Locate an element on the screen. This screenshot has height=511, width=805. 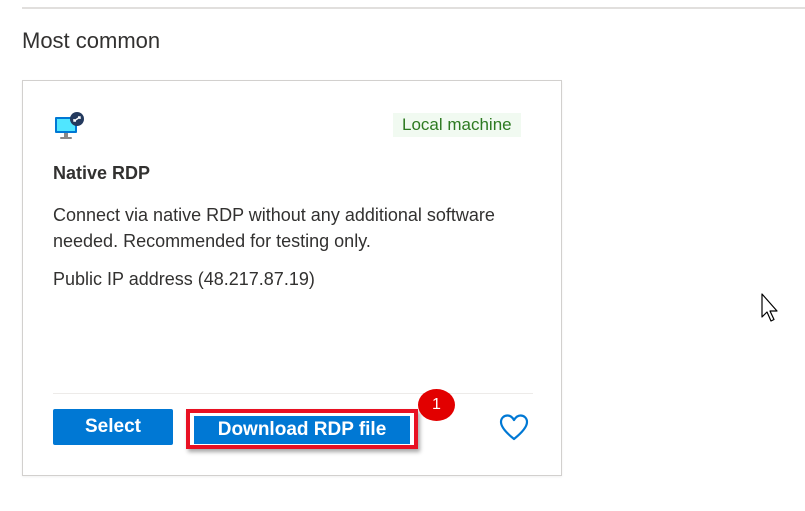
download-highlight-box: Download RDP file is located at coordinates (302, 429).